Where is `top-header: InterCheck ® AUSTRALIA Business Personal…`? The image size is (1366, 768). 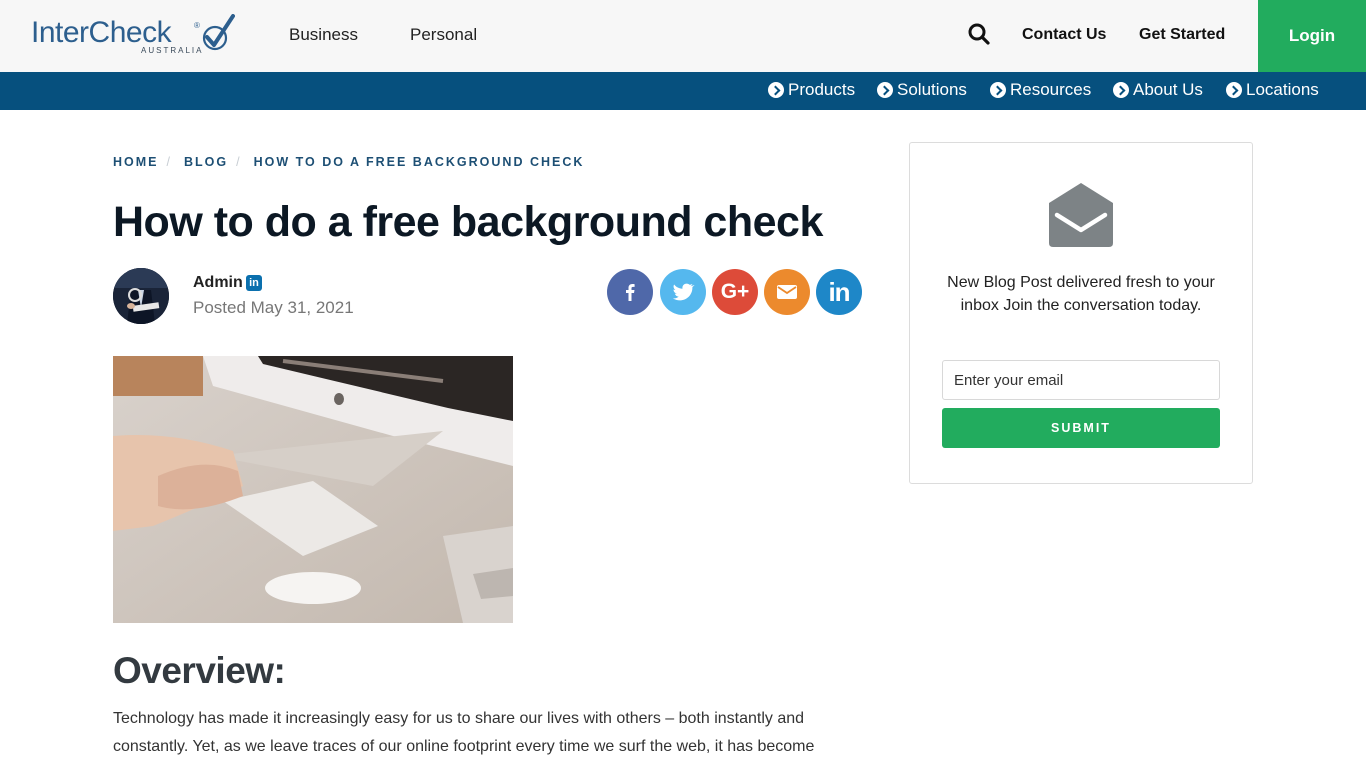
top-header: InterCheck ® AUSTRALIA Business Personal… is located at coordinates (683, 36).